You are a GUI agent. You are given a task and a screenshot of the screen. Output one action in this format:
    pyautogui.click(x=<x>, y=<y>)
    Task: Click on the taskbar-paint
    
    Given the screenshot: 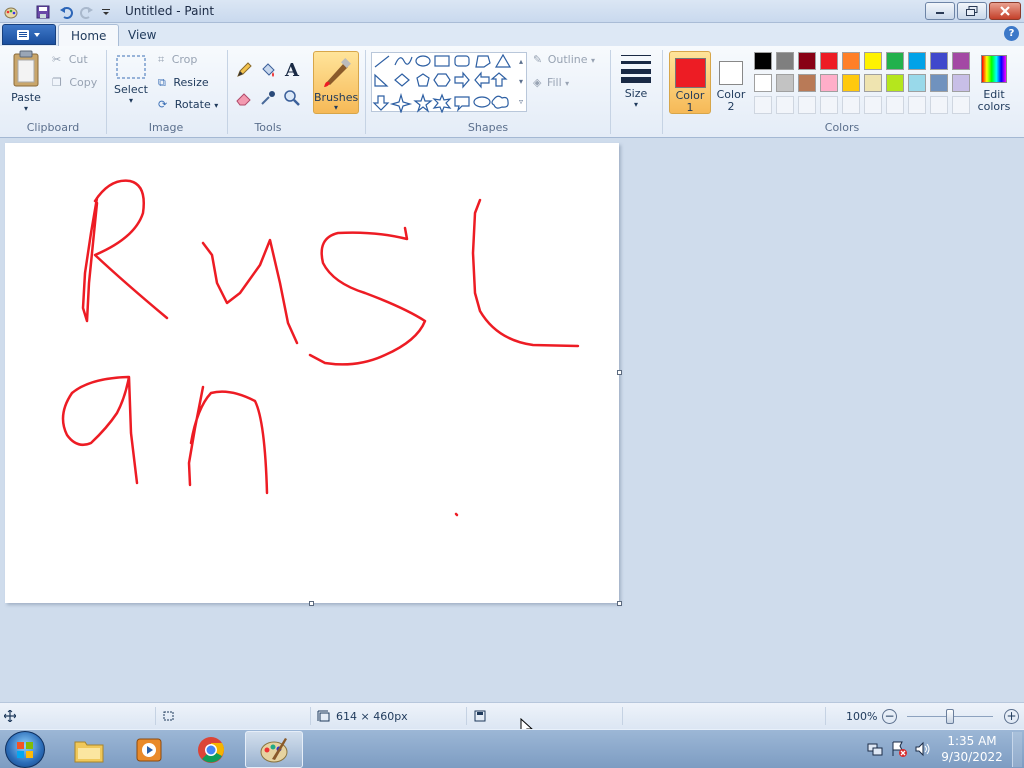 What is the action you would take?
    pyautogui.click(x=274, y=749)
    